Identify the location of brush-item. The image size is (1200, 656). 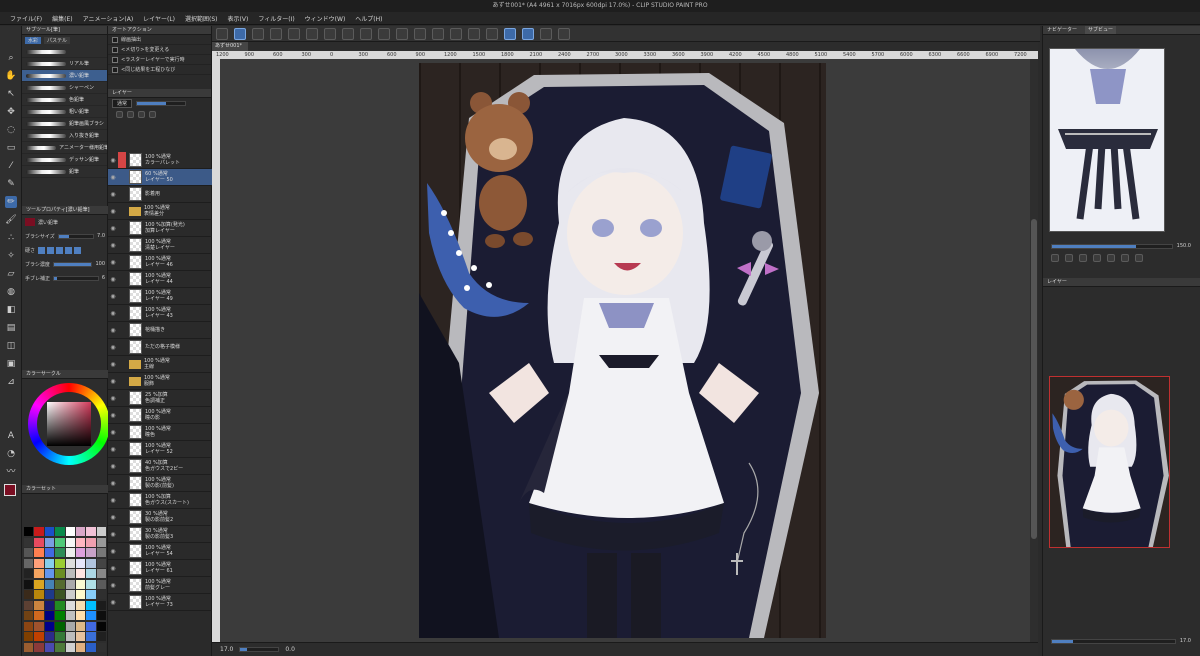
(64, 52).